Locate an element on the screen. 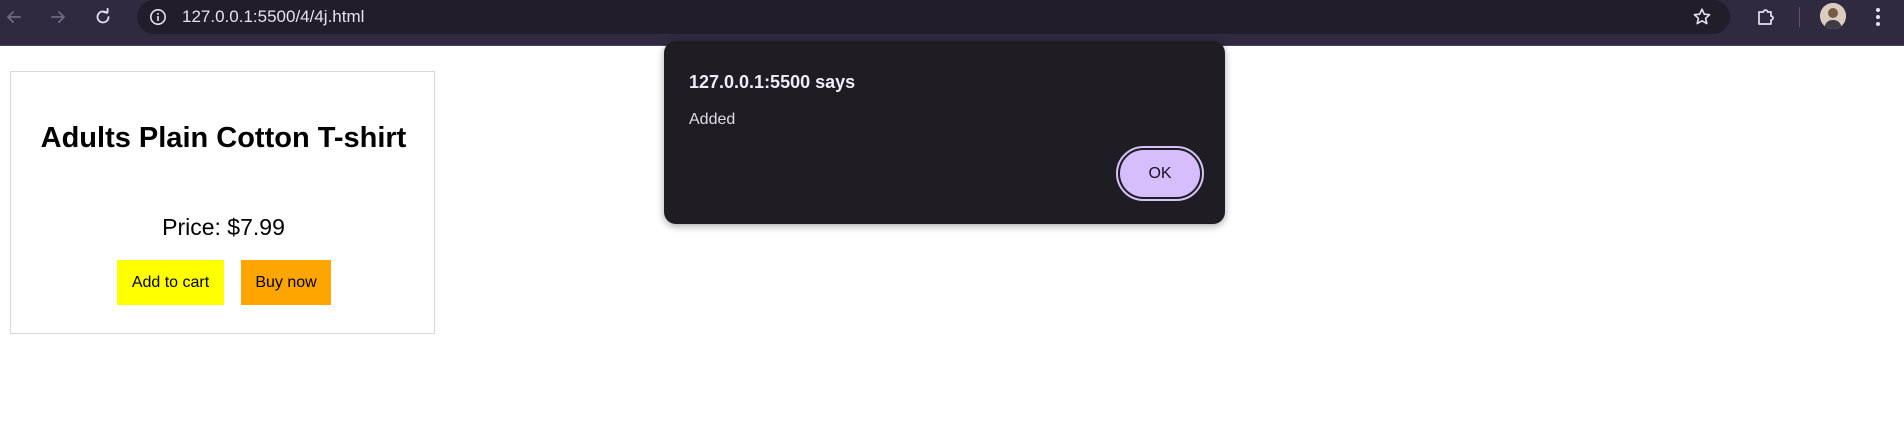 The width and height of the screenshot is (1904, 423). puzzle-icon is located at coordinates (1766, 17).